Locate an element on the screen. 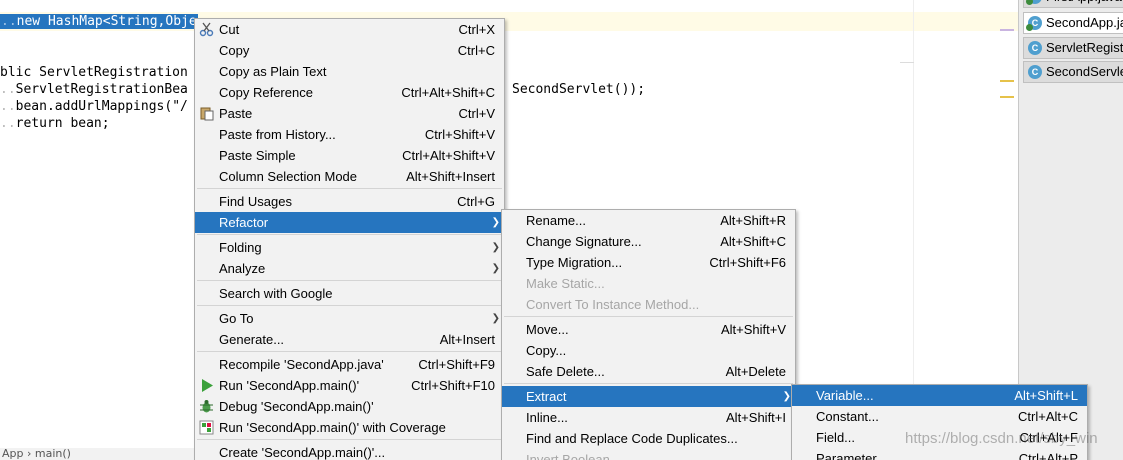 This screenshot has height=460, width=1123. refactor-menu-item-safe-delete: Safe Delete... Alt+Delete is located at coordinates (648, 371).